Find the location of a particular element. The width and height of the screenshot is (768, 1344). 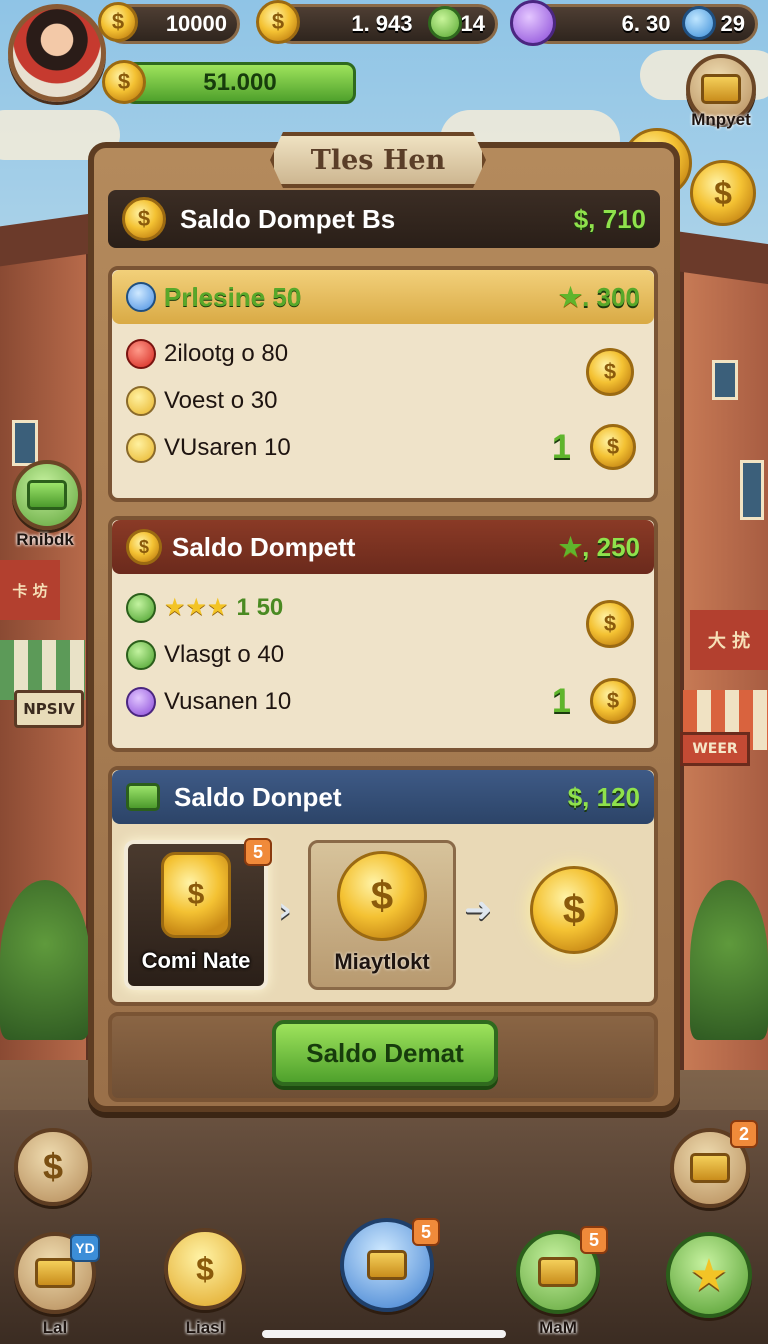

gems-value: 6. 30 is located at coordinates (646, 23).